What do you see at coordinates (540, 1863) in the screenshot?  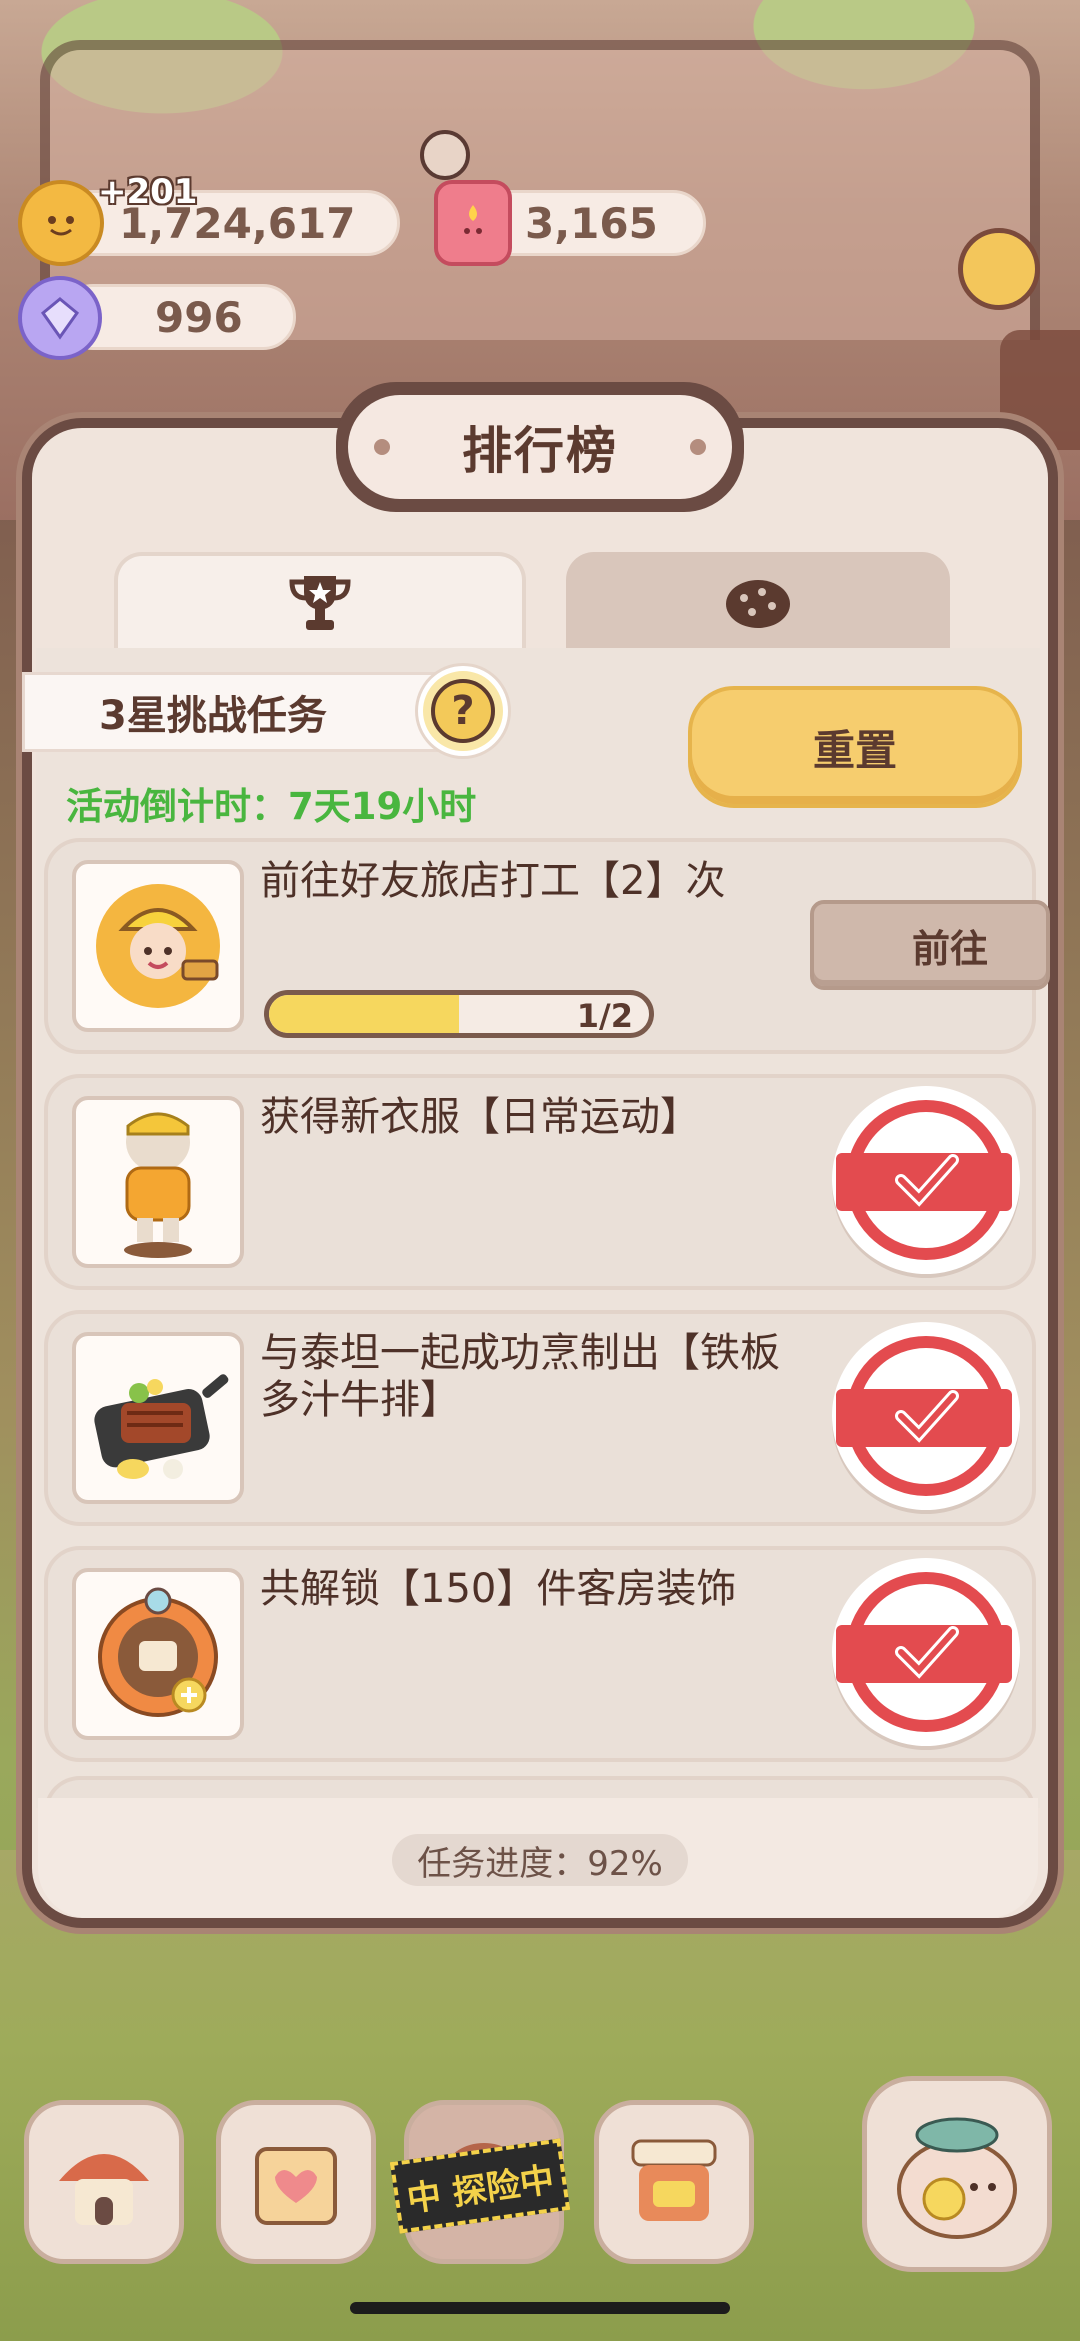 I see `overall-progress-label: 任务进度：92%` at bounding box center [540, 1863].